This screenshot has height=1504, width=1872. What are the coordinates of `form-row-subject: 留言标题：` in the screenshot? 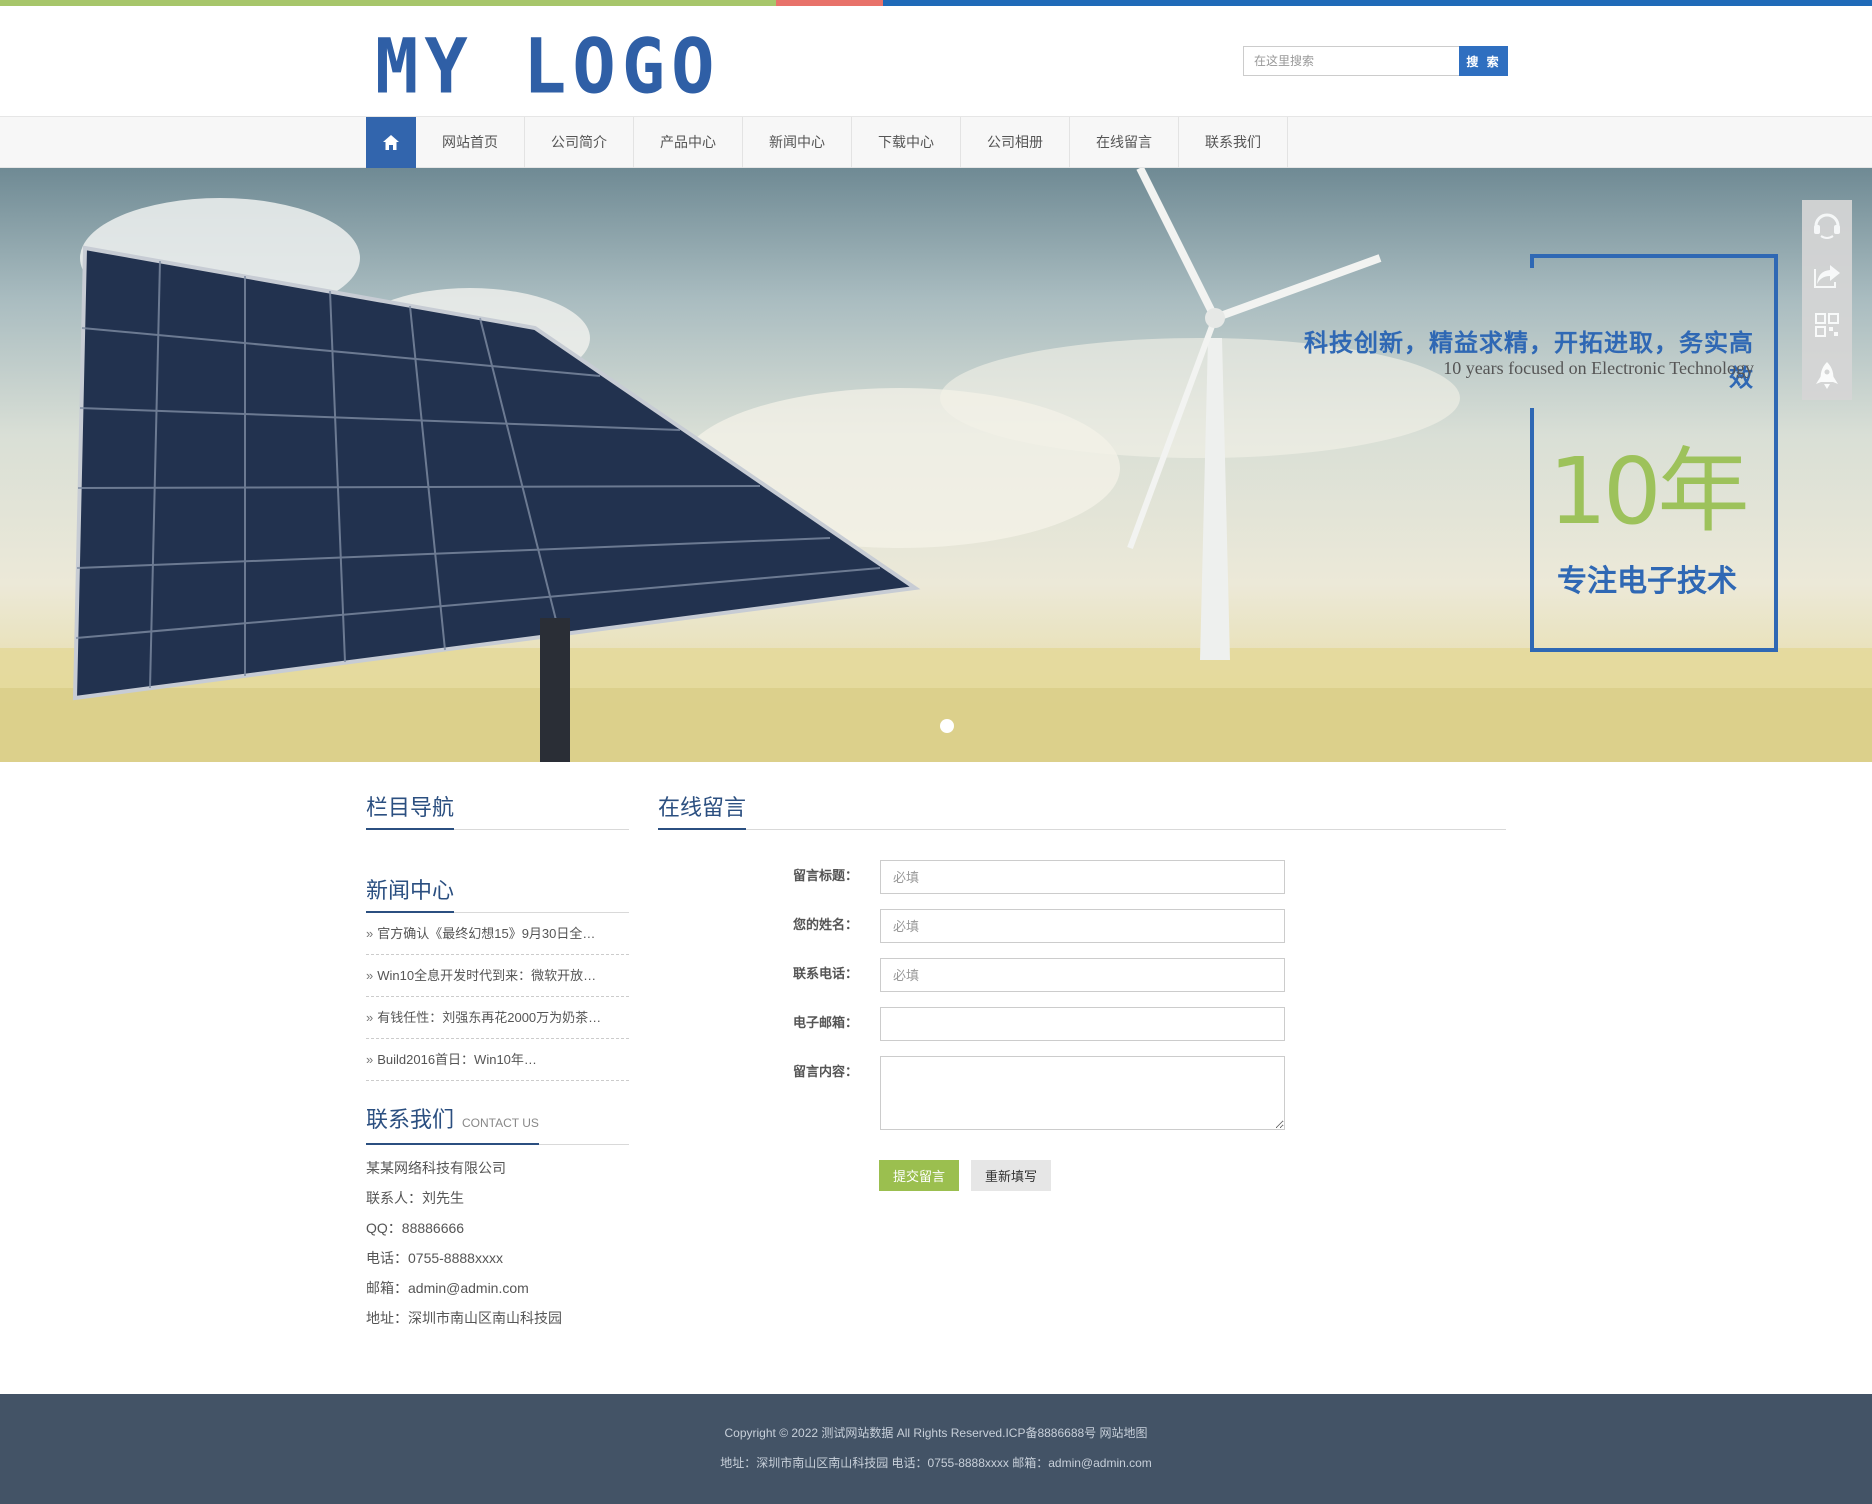 It's located at (1032, 884).